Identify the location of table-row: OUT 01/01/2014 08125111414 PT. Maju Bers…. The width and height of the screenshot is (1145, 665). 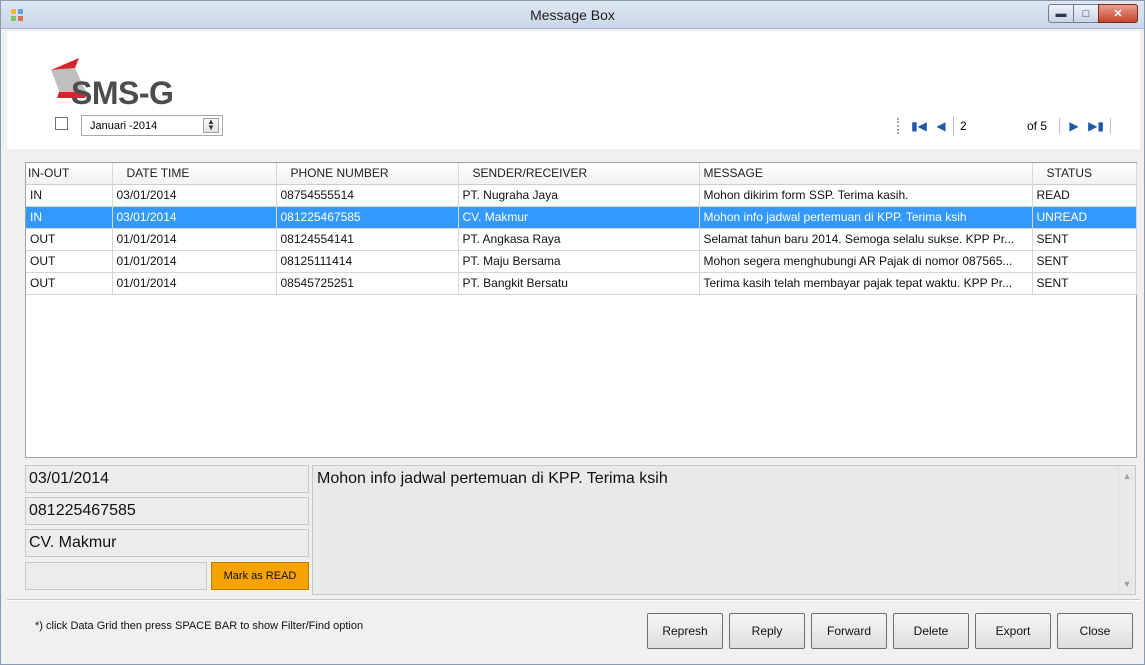
(581, 261).